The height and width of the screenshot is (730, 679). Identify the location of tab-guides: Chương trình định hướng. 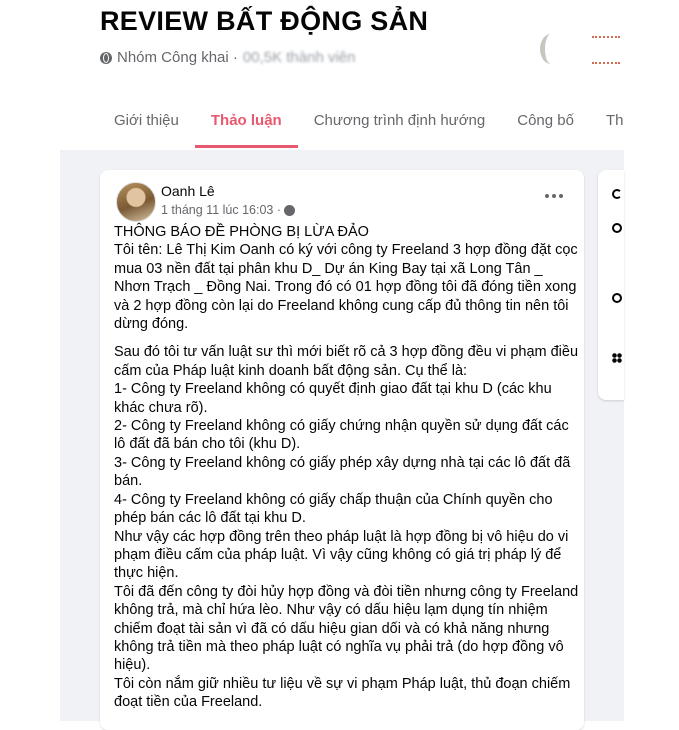
(400, 122).